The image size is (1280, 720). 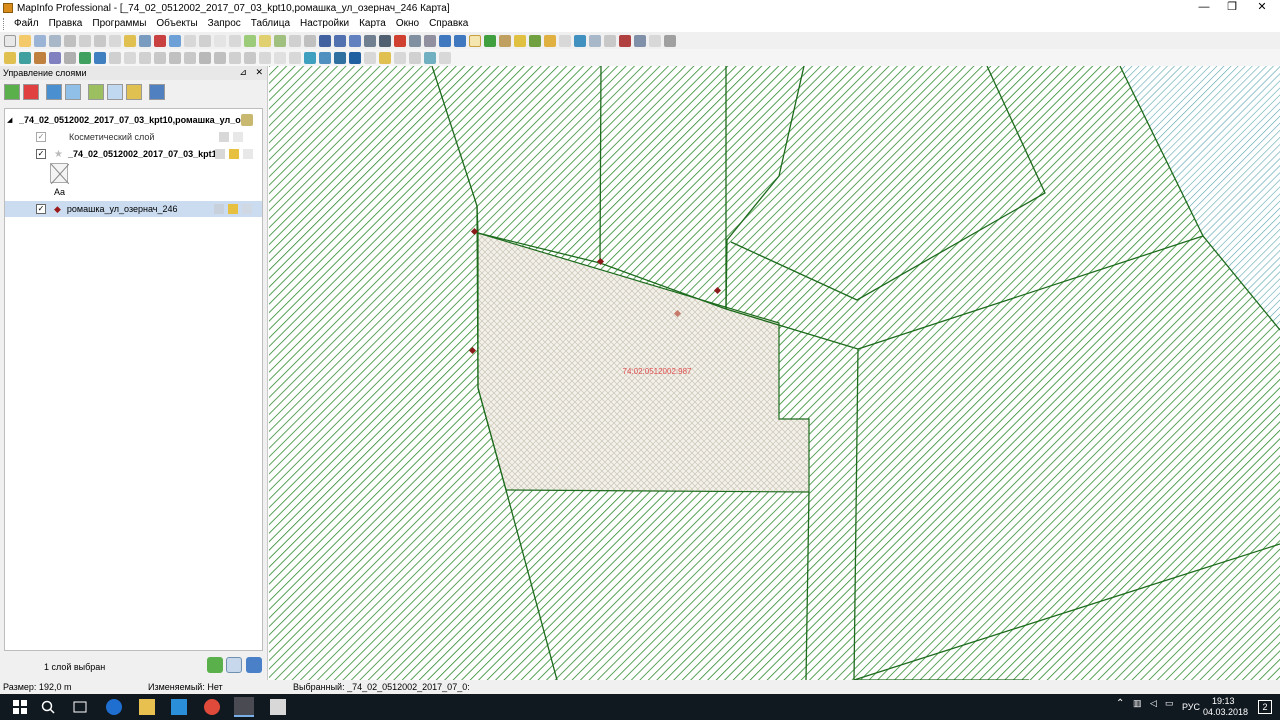 What do you see at coordinates (70, 57) in the screenshot?
I see `polygon-icon` at bounding box center [70, 57].